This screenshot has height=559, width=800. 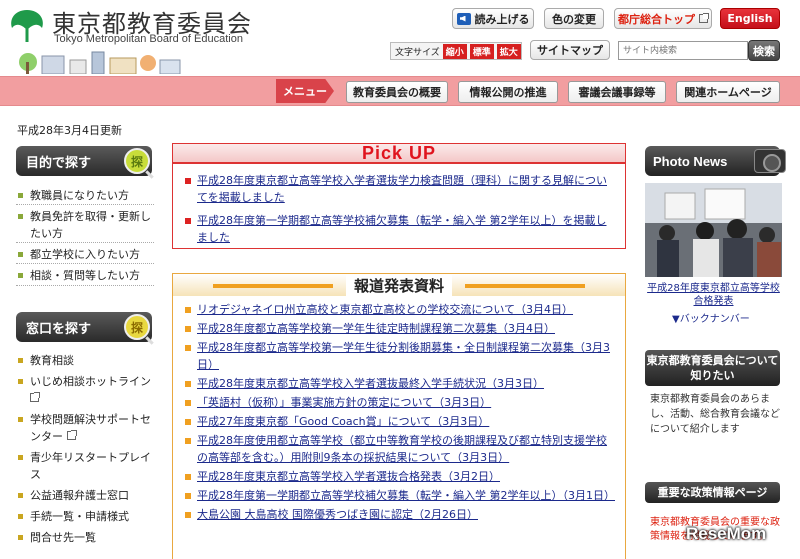 What do you see at coordinates (396, 514) in the screenshot?
I see `press-item: 大島公園 大島高校 国際優秀つばき園に認定（2月26日）` at bounding box center [396, 514].